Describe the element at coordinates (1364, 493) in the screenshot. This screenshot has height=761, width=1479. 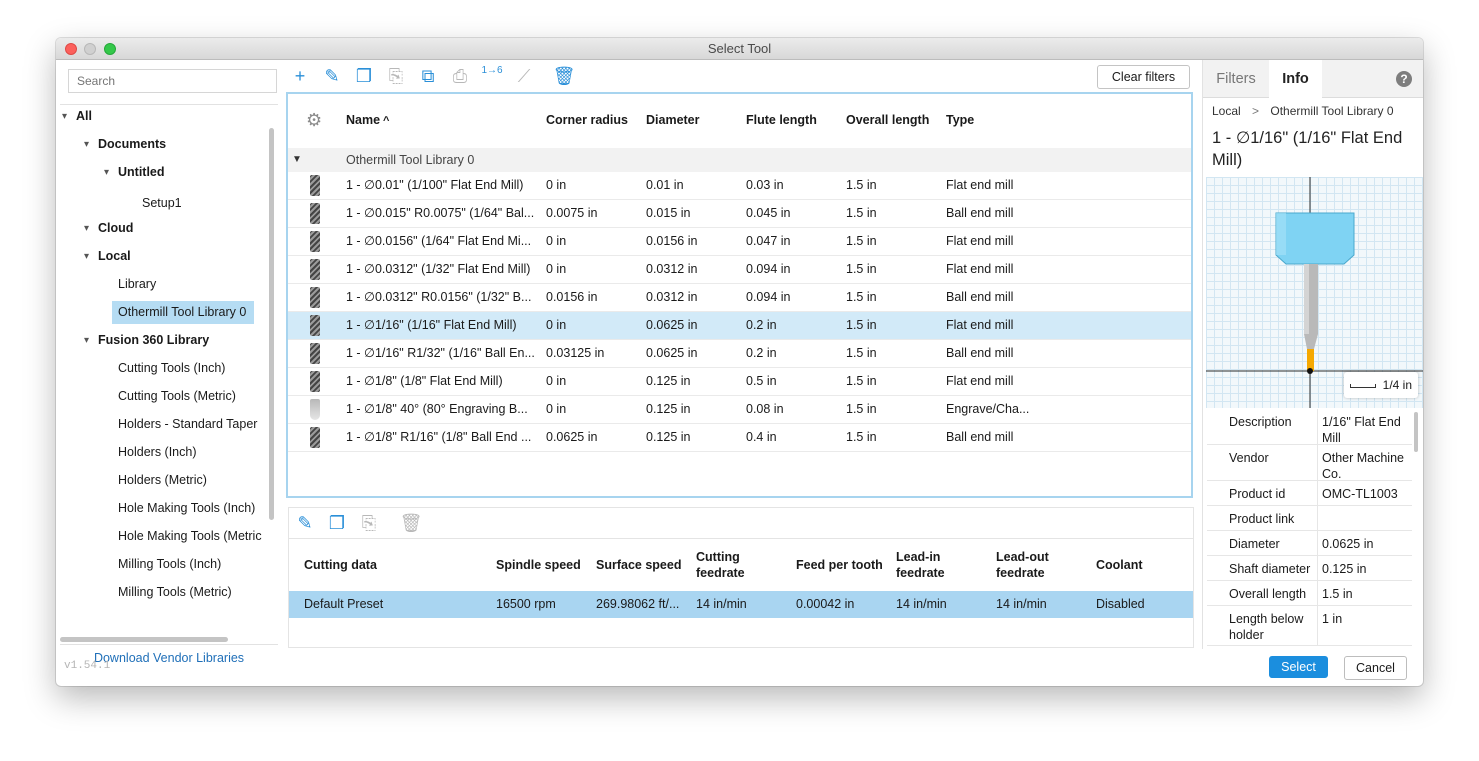
I see `property-value: OMC-TL1003` at that location.